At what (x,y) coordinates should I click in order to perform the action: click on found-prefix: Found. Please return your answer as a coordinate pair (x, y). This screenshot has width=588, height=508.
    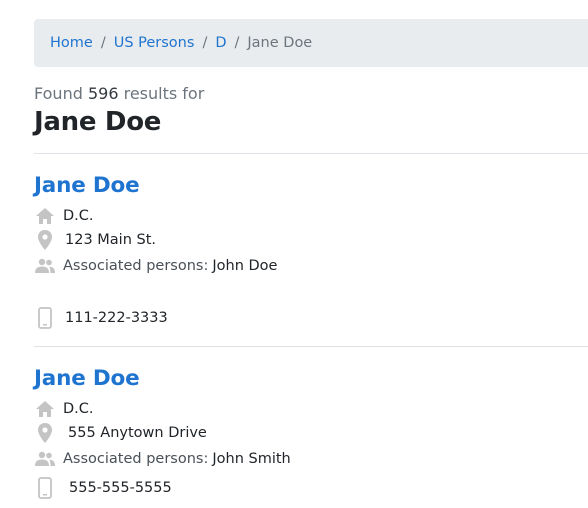
    Looking at the image, I should click on (58, 93).